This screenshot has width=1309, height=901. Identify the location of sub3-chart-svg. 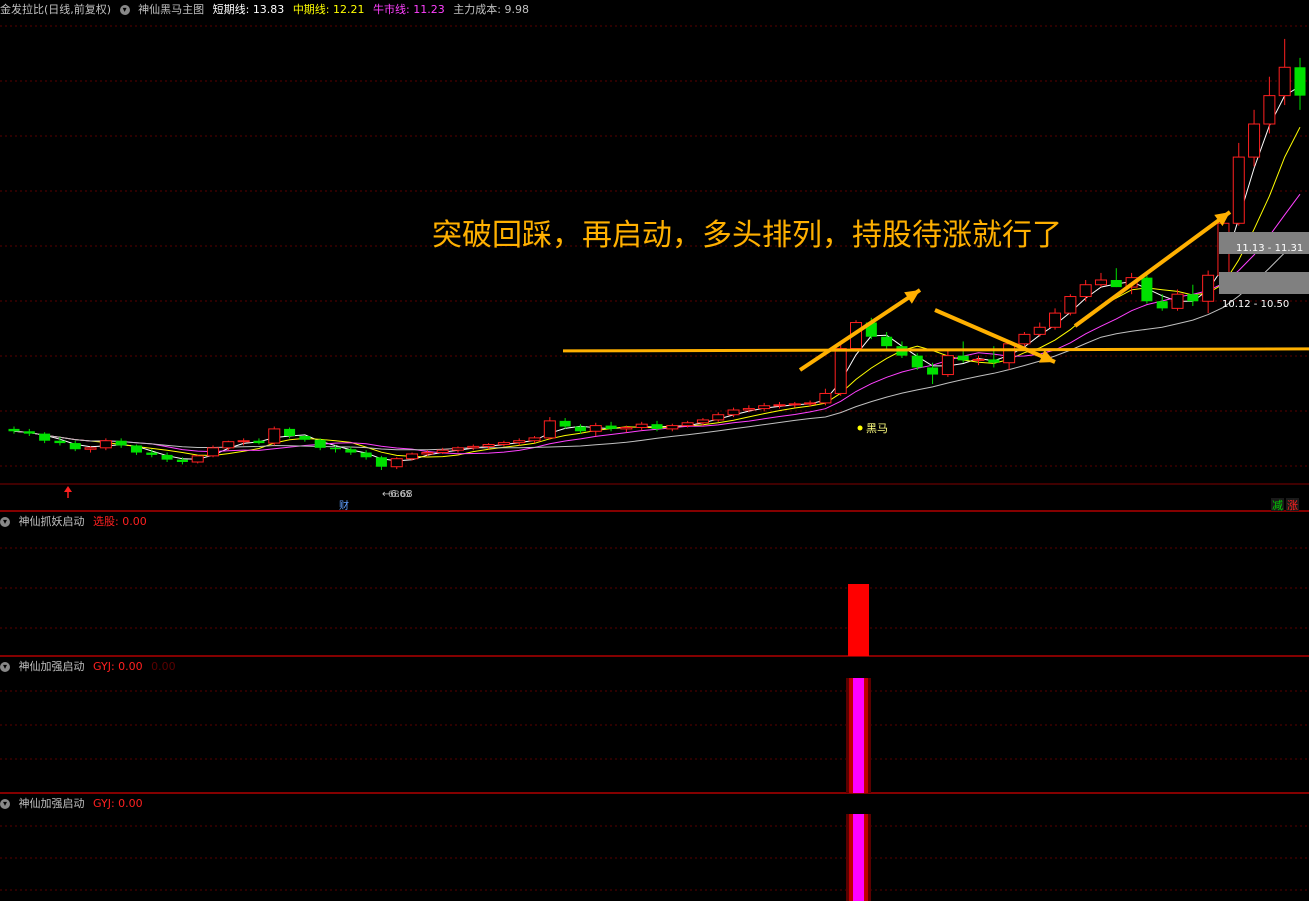
(654, 847).